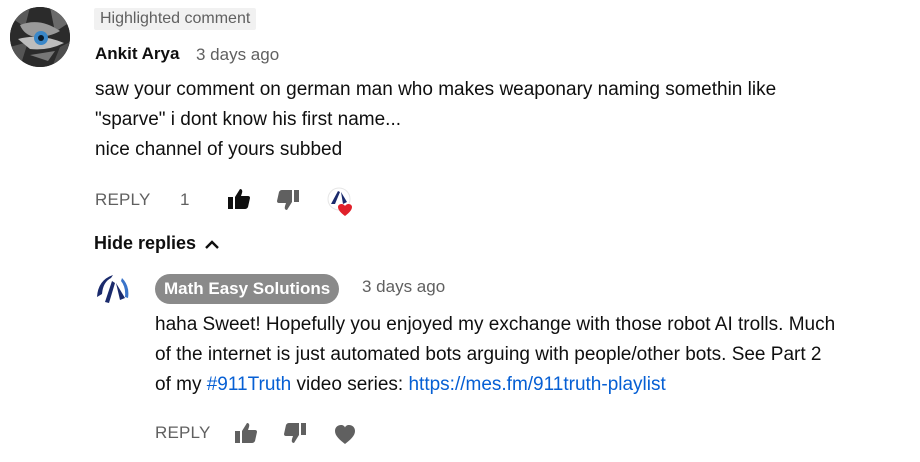  I want to click on like-count: 1, so click(185, 199).